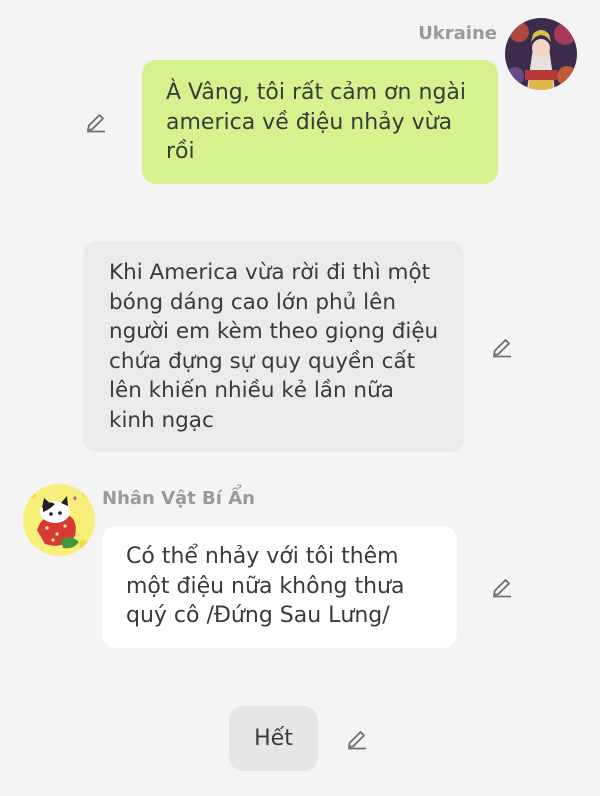 The height and width of the screenshot is (796, 600). I want to click on end-chip: Hết, so click(273, 738).